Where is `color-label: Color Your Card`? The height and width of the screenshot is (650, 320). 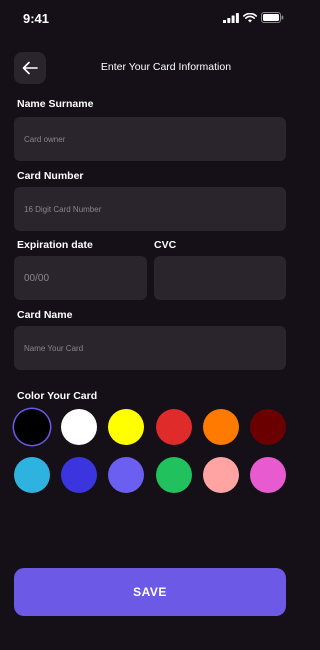 color-label: Color Your Card is located at coordinates (57, 396).